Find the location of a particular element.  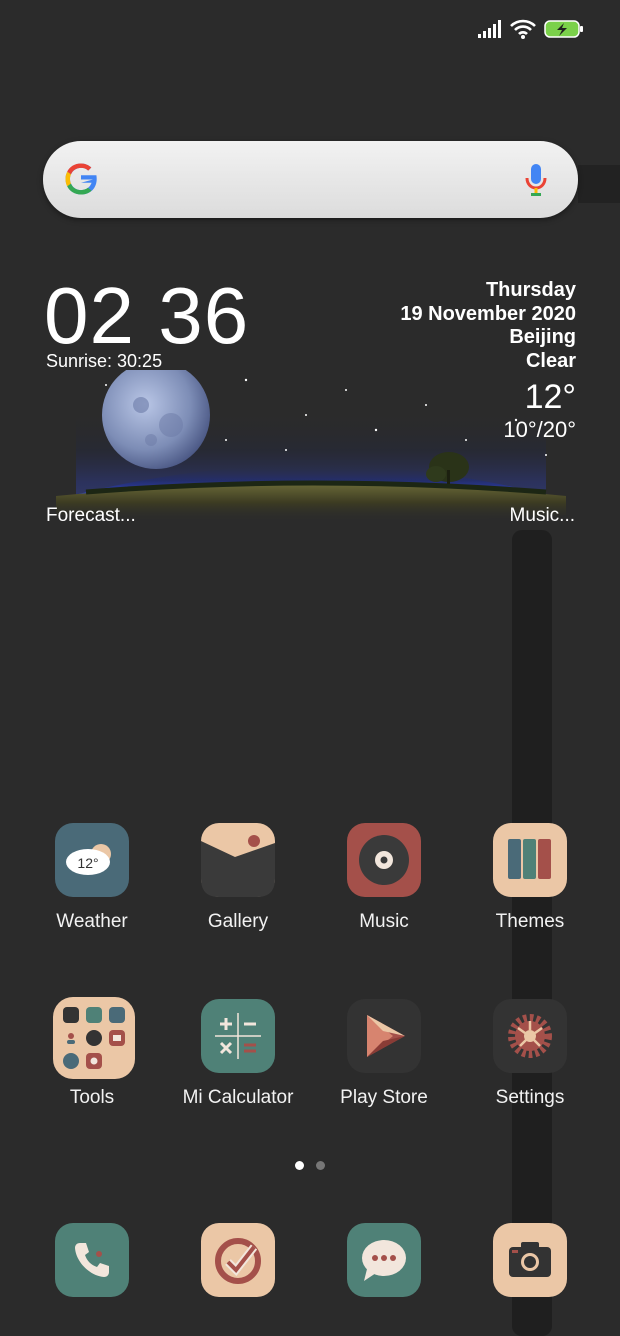

dock-phone is located at coordinates (92, 1260).